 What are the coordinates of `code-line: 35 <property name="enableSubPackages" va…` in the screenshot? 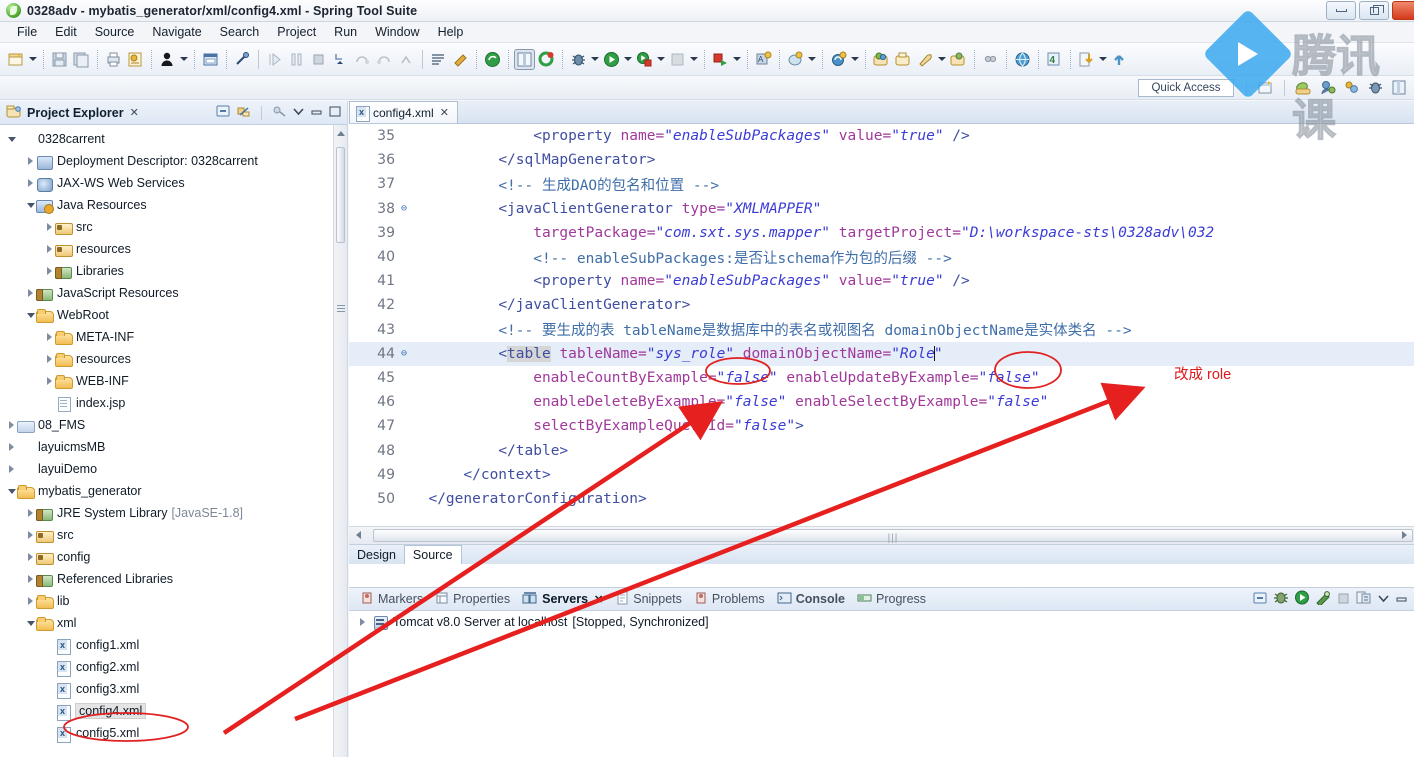 It's located at (881, 136).